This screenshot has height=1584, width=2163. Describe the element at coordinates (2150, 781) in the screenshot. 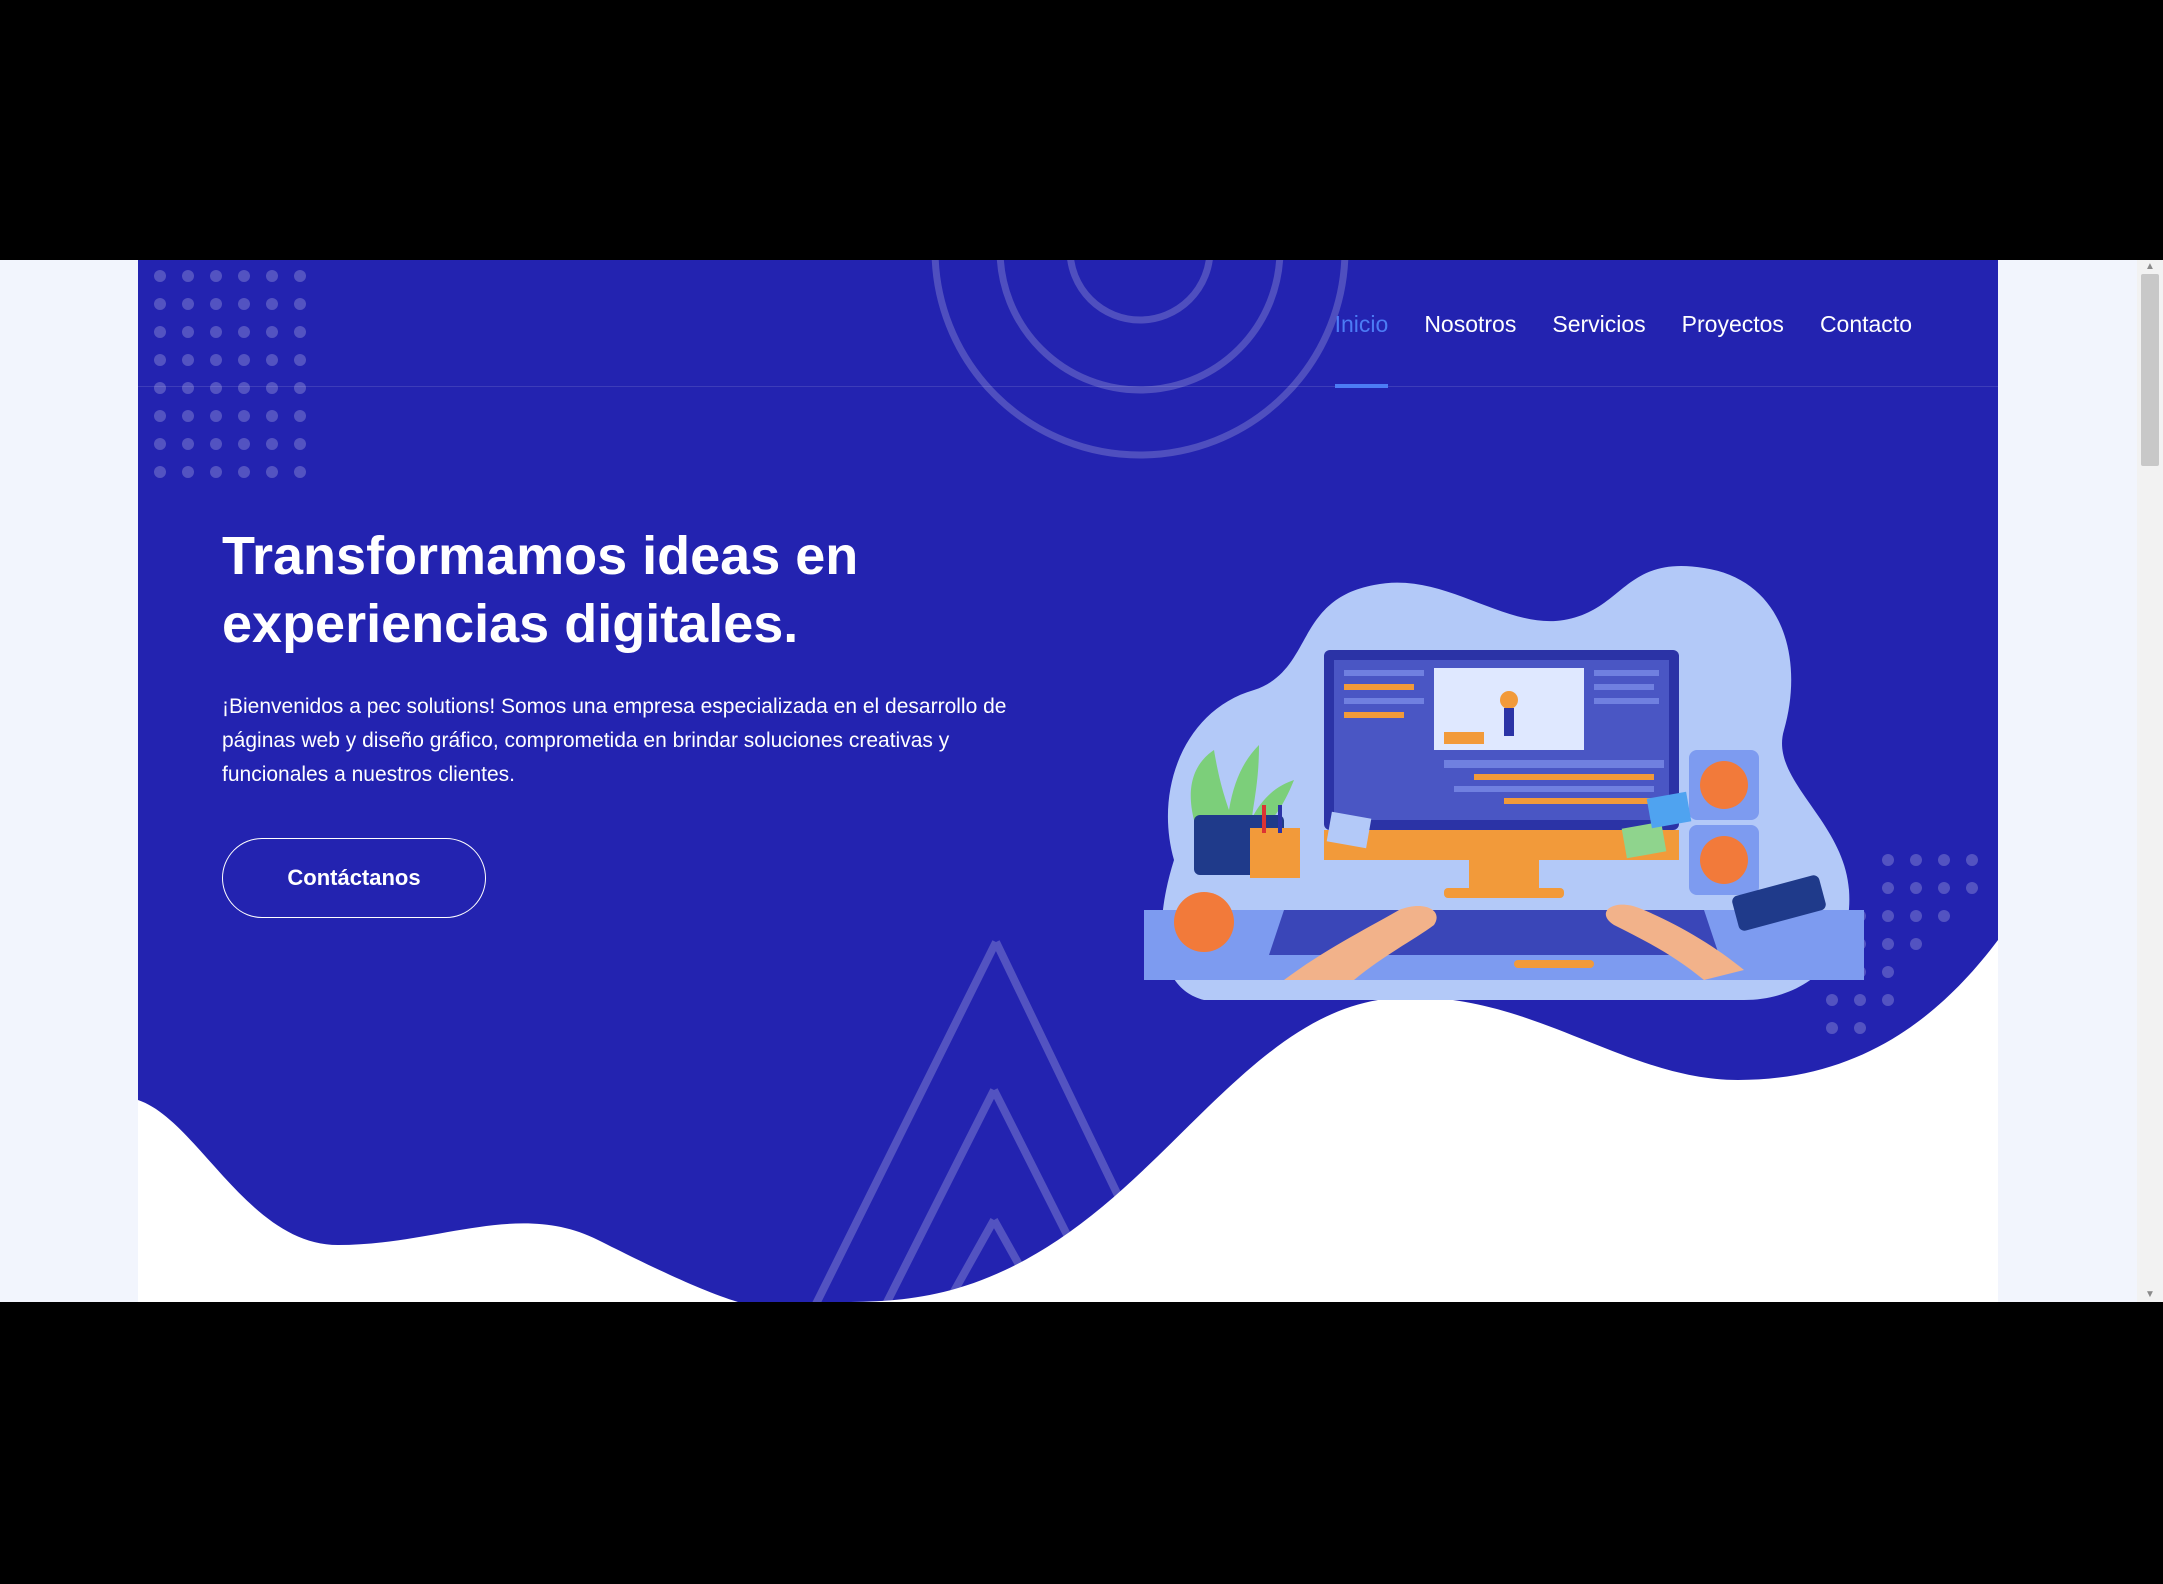

I see `vertical-scrollbar: ▲ ▼` at that location.